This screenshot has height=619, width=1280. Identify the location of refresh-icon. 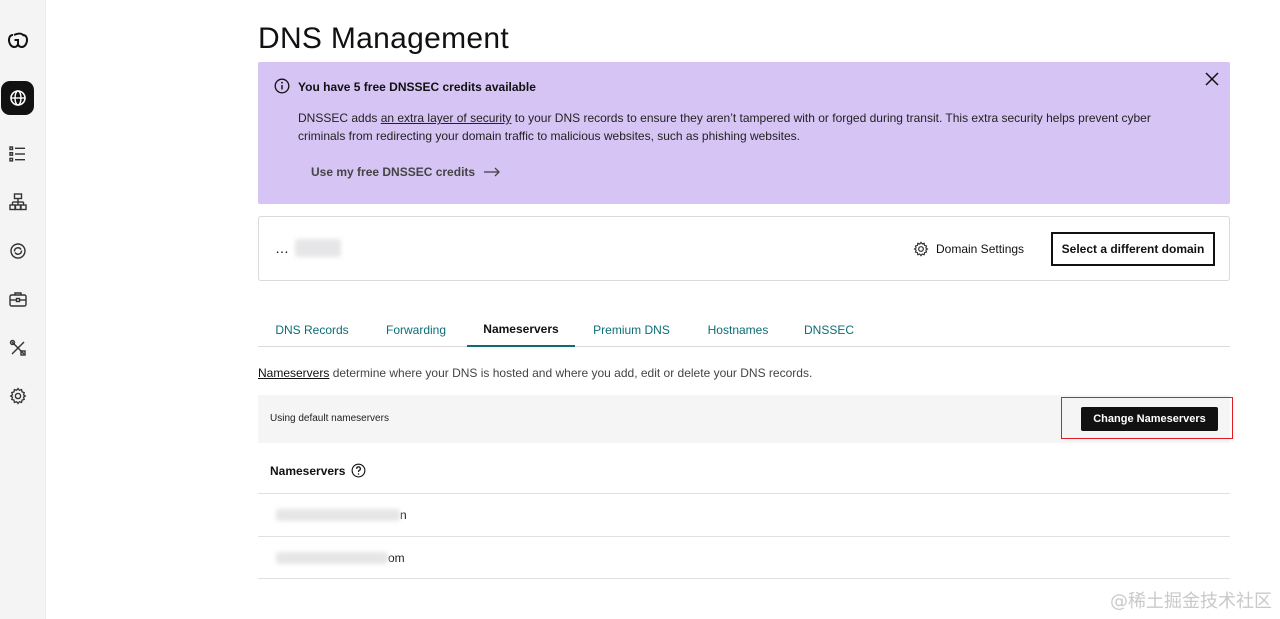
(17, 251).